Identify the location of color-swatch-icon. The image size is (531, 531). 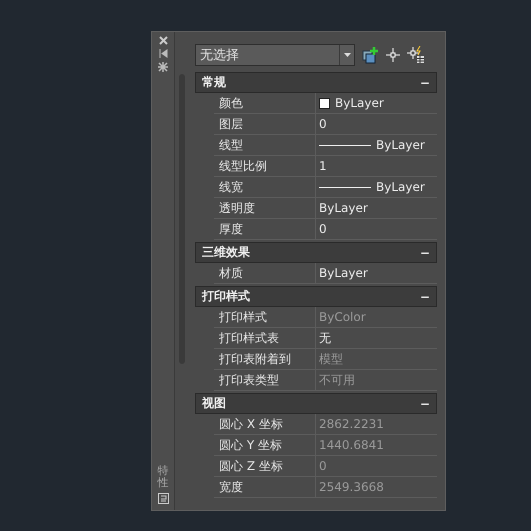
(324, 103).